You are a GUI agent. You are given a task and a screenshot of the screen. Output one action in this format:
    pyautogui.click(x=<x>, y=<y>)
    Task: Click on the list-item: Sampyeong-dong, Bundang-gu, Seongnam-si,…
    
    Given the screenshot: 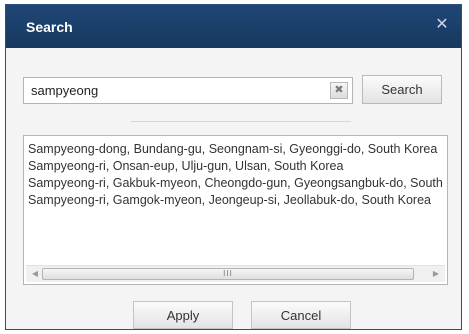 What is the action you would take?
    pyautogui.click(x=235, y=149)
    